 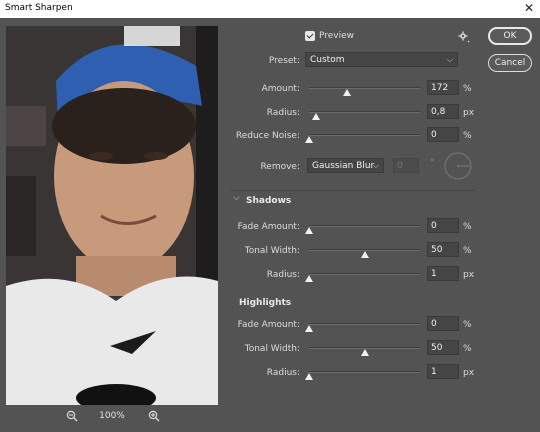 What do you see at coordinates (283, 113) in the screenshot?
I see `radius-label: Radius:` at bounding box center [283, 113].